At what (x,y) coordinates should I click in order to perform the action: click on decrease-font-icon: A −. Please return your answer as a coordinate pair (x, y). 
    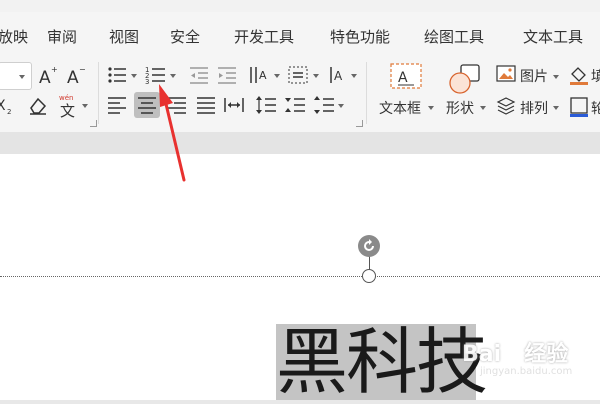
    Looking at the image, I should click on (76, 75).